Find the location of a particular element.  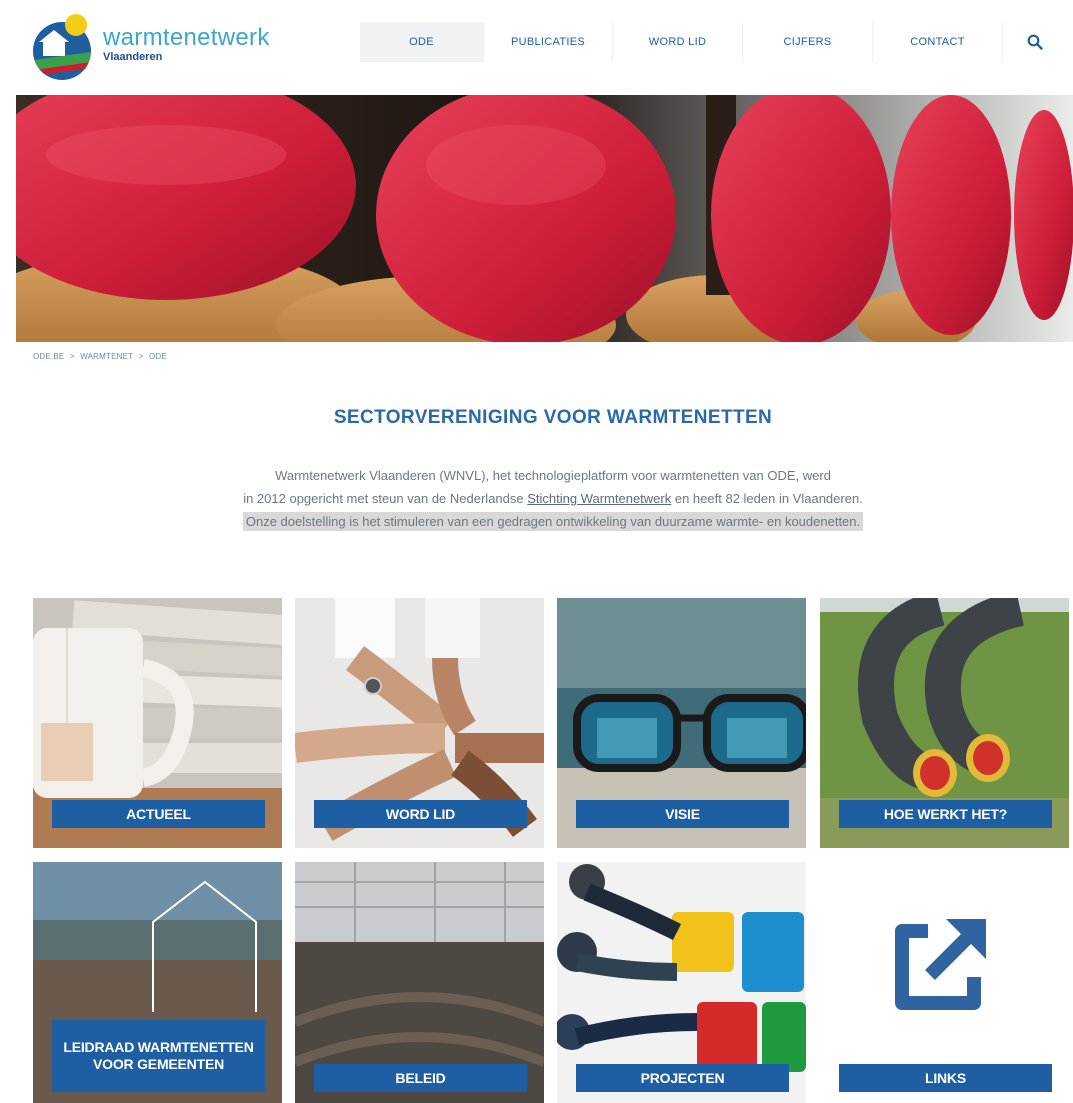

breadcrumb-current: ODE is located at coordinates (158, 356).